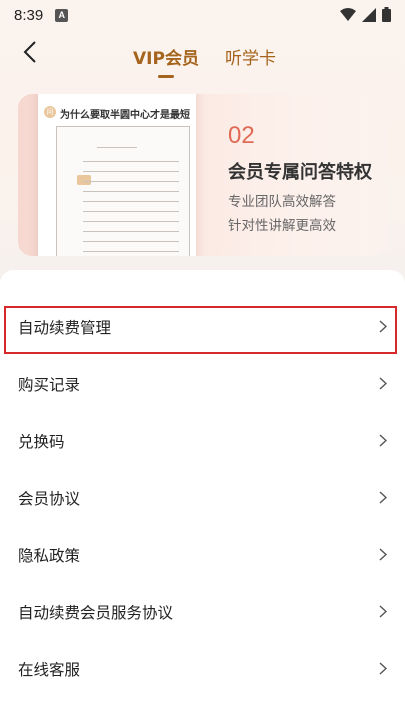 This screenshot has height=720, width=405. I want to click on status-bar: 8:39 A, so click(202, 15).